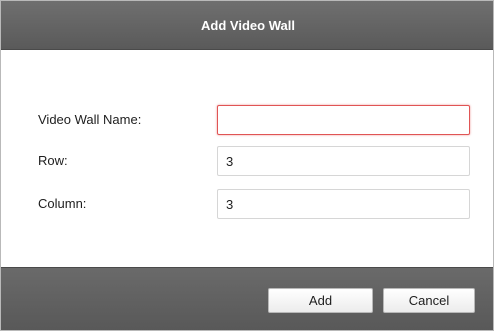  What do you see at coordinates (343, 204) in the screenshot?
I see `column-input` at bounding box center [343, 204].